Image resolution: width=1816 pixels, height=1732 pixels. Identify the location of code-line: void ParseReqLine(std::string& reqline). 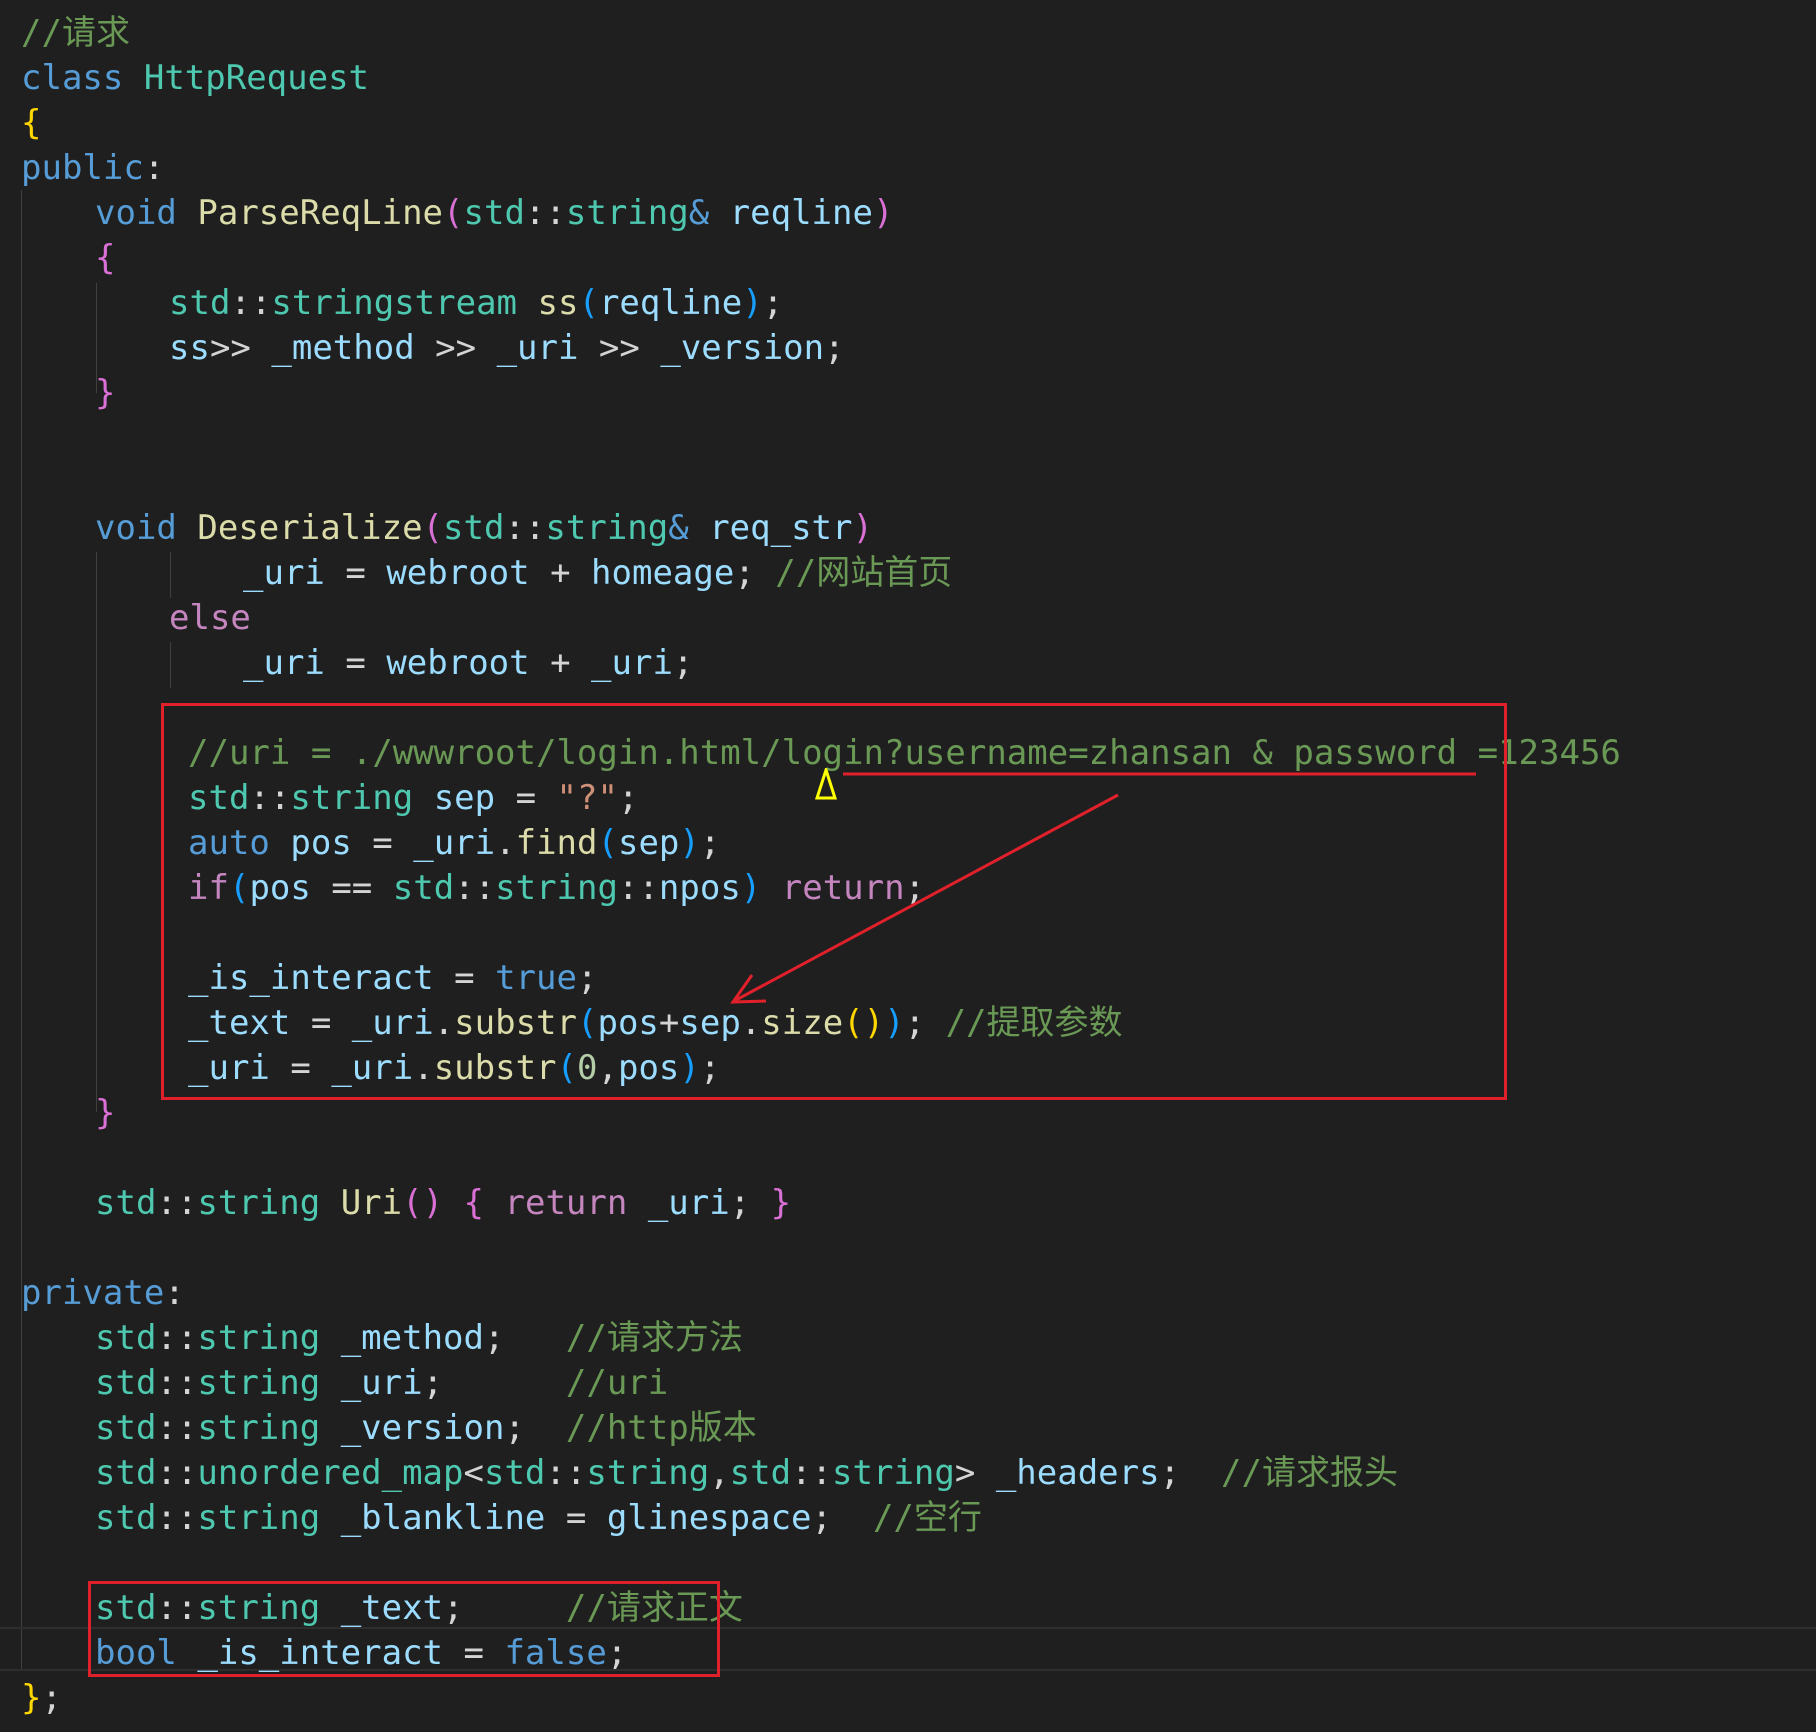
(494, 213).